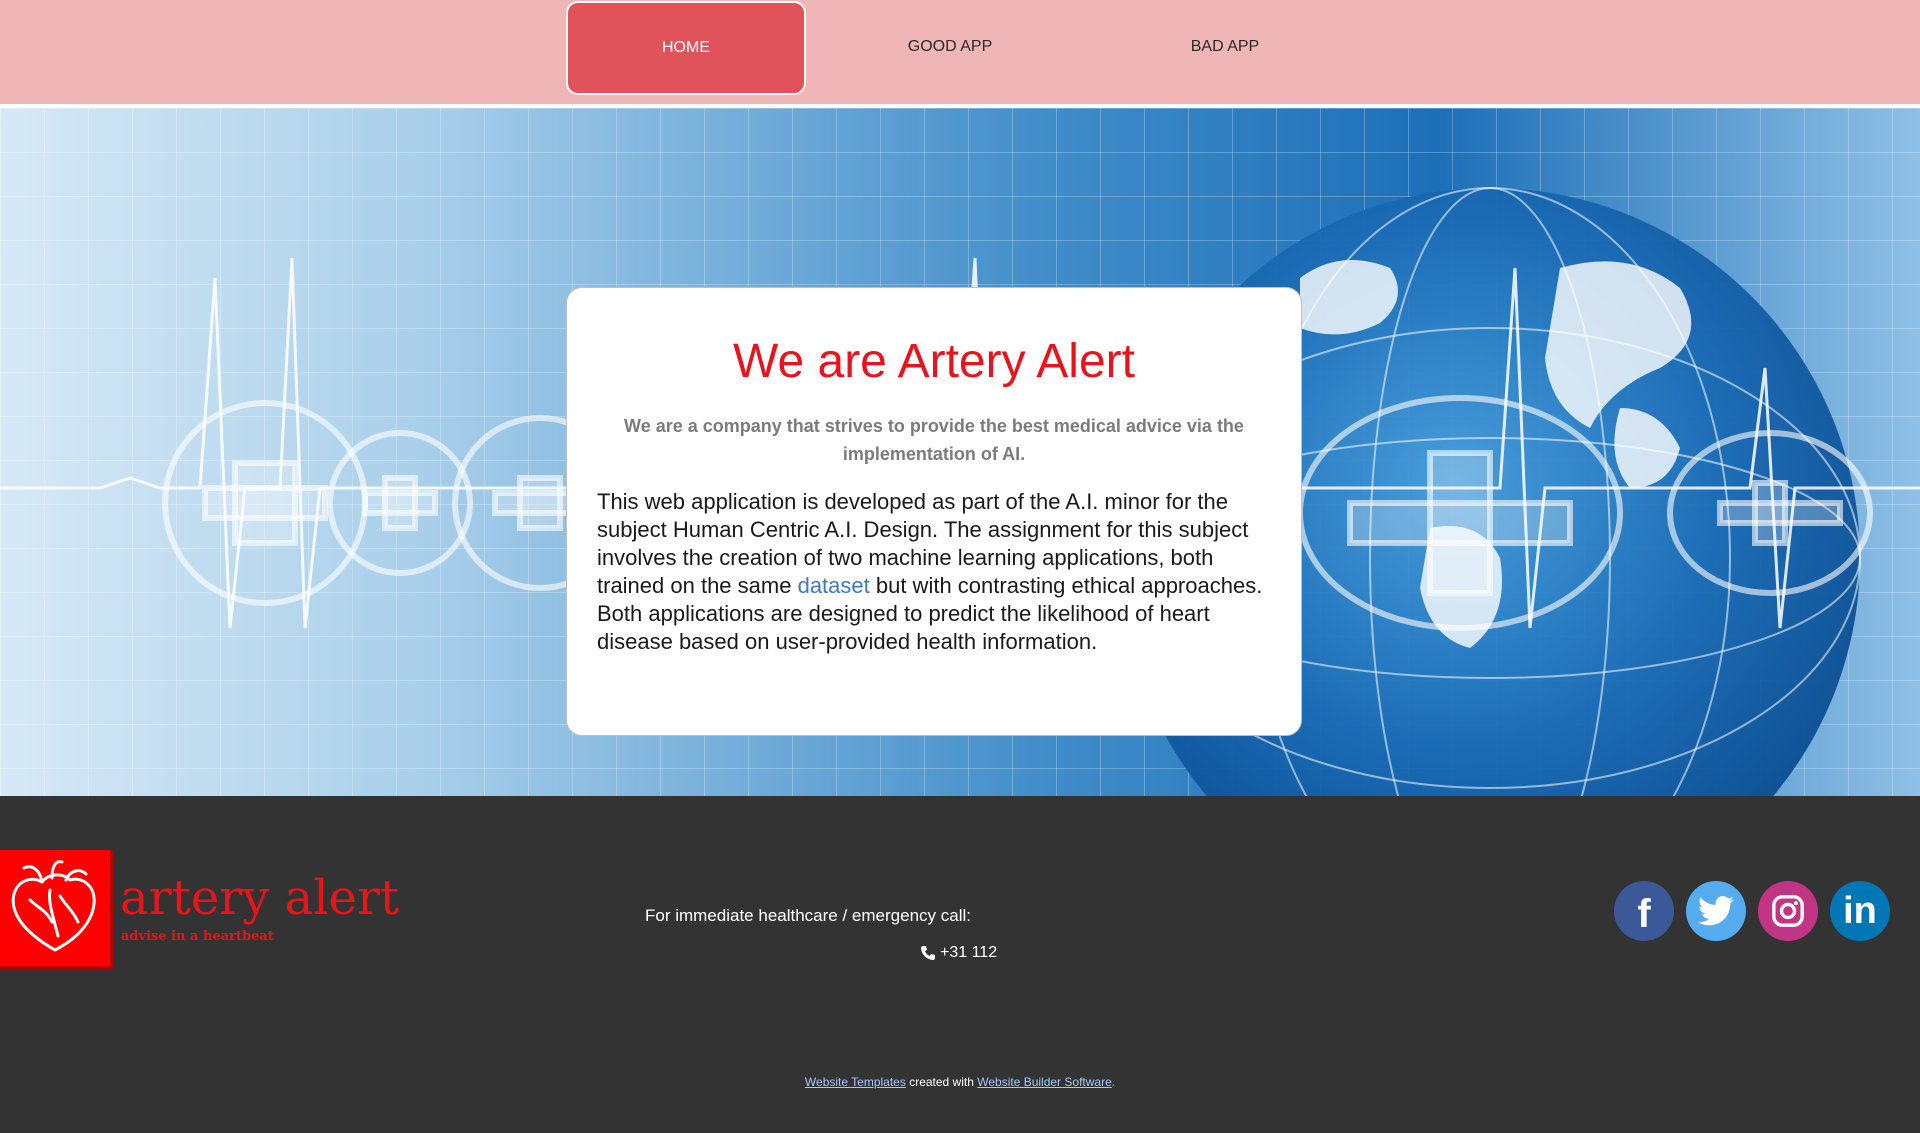 The height and width of the screenshot is (1133, 1920). Describe the element at coordinates (1644, 913) in the screenshot. I see `facebook-icon: f` at that location.